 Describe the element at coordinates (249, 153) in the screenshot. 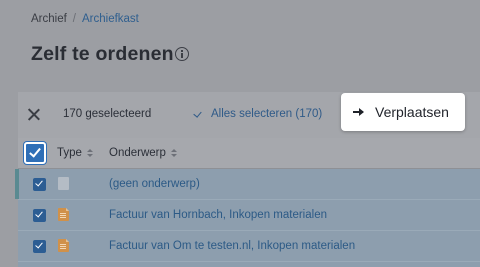

I see `table-header: Type Onderwerp` at that location.